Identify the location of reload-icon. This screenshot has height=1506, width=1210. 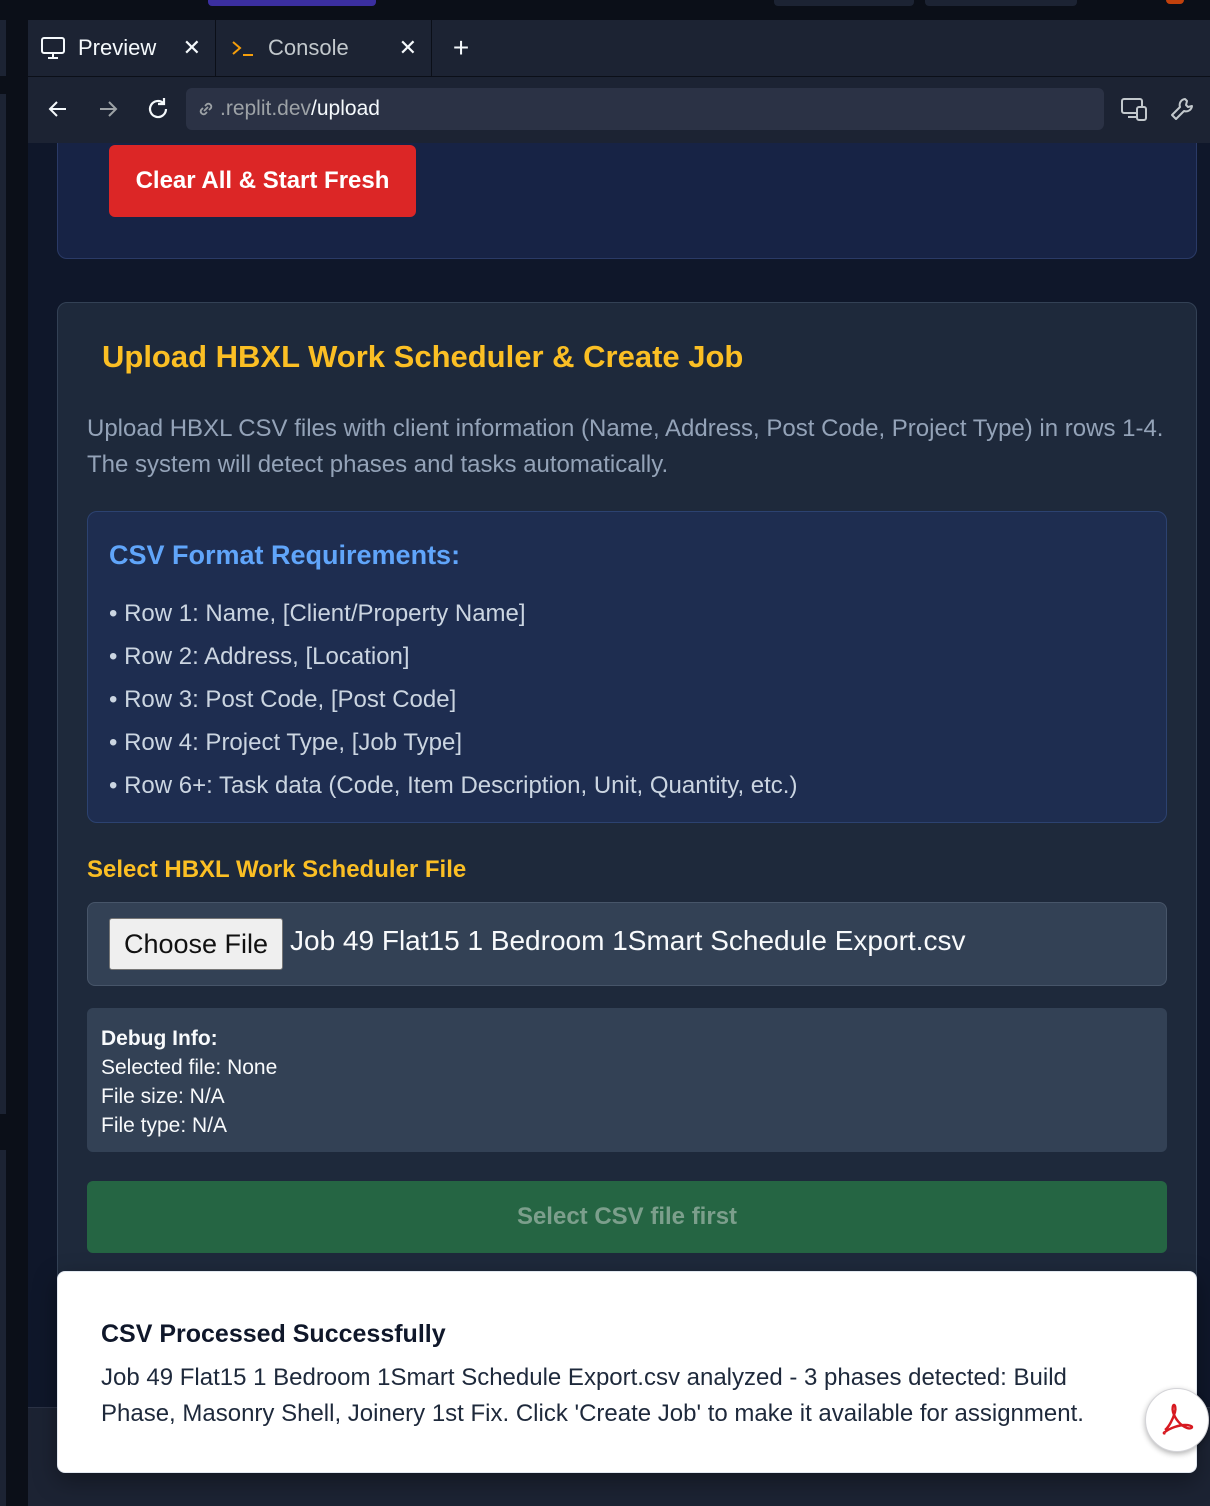
(158, 109).